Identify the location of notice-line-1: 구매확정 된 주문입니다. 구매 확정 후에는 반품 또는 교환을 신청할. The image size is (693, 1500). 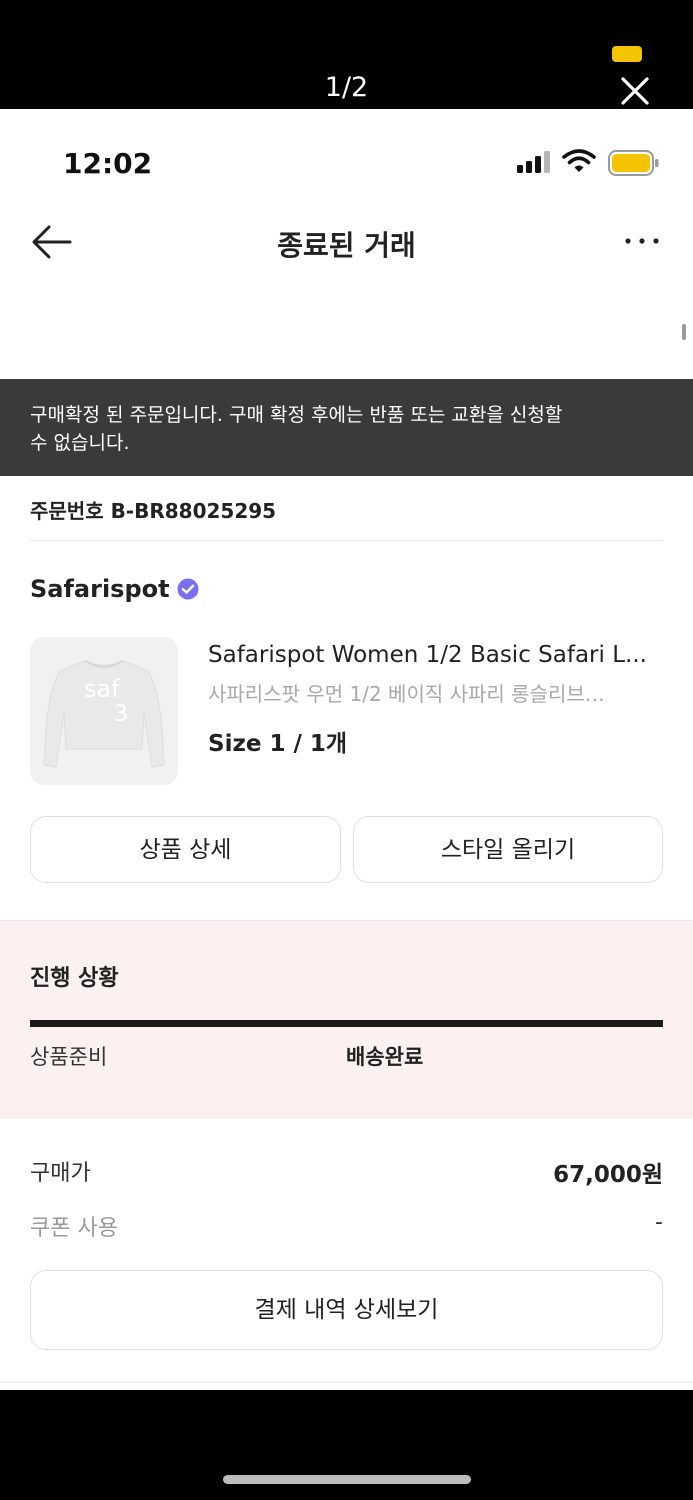
(296, 415).